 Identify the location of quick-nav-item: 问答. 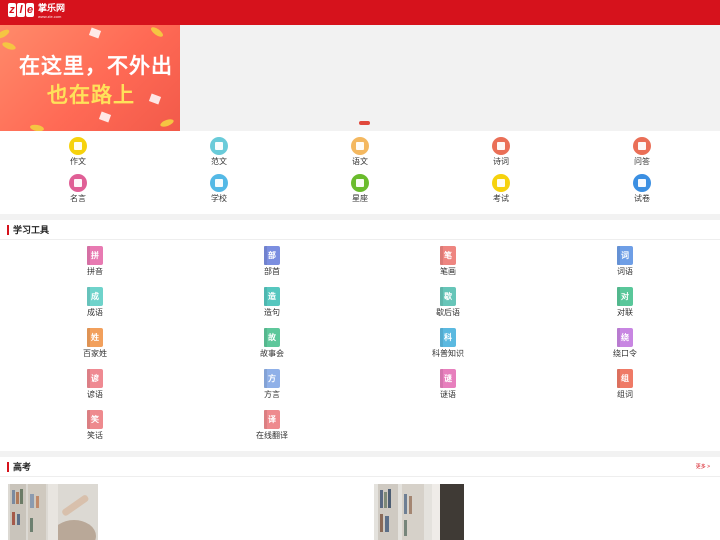
(642, 152).